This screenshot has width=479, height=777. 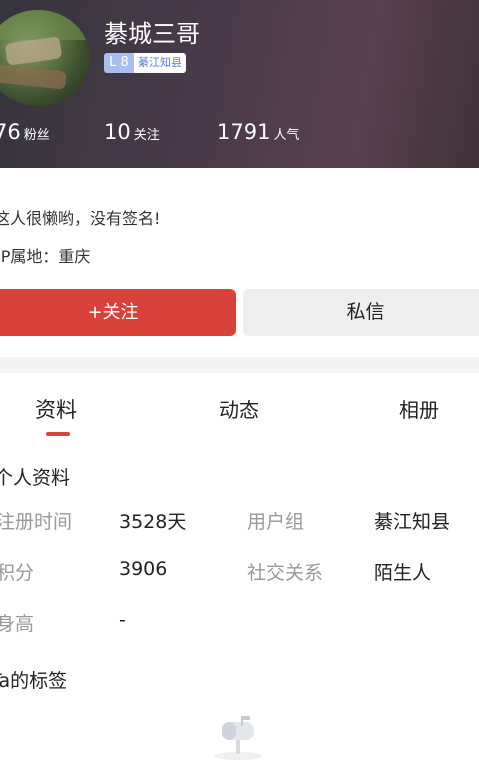 What do you see at coordinates (361, 312) in the screenshot?
I see `message-button: 私信` at bounding box center [361, 312].